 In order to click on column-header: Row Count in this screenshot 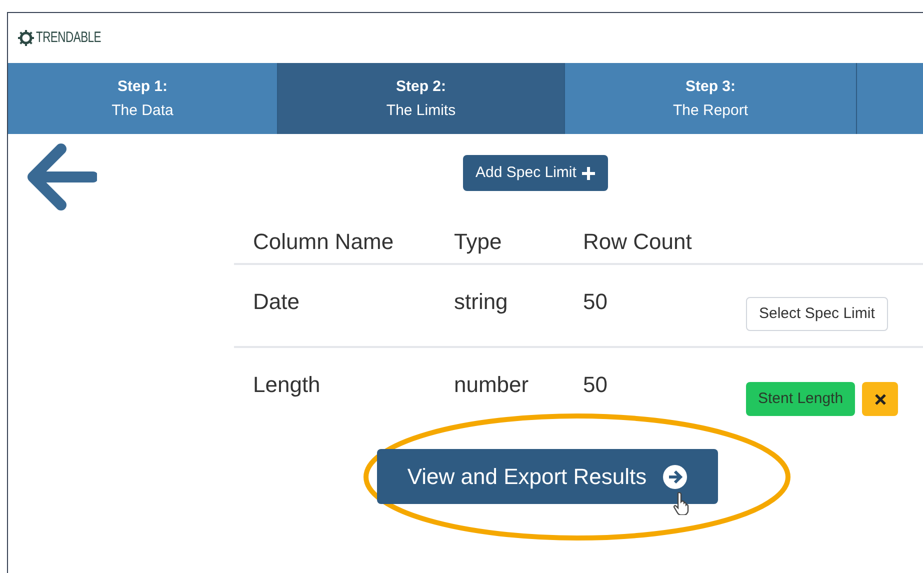, I will do `click(638, 242)`.